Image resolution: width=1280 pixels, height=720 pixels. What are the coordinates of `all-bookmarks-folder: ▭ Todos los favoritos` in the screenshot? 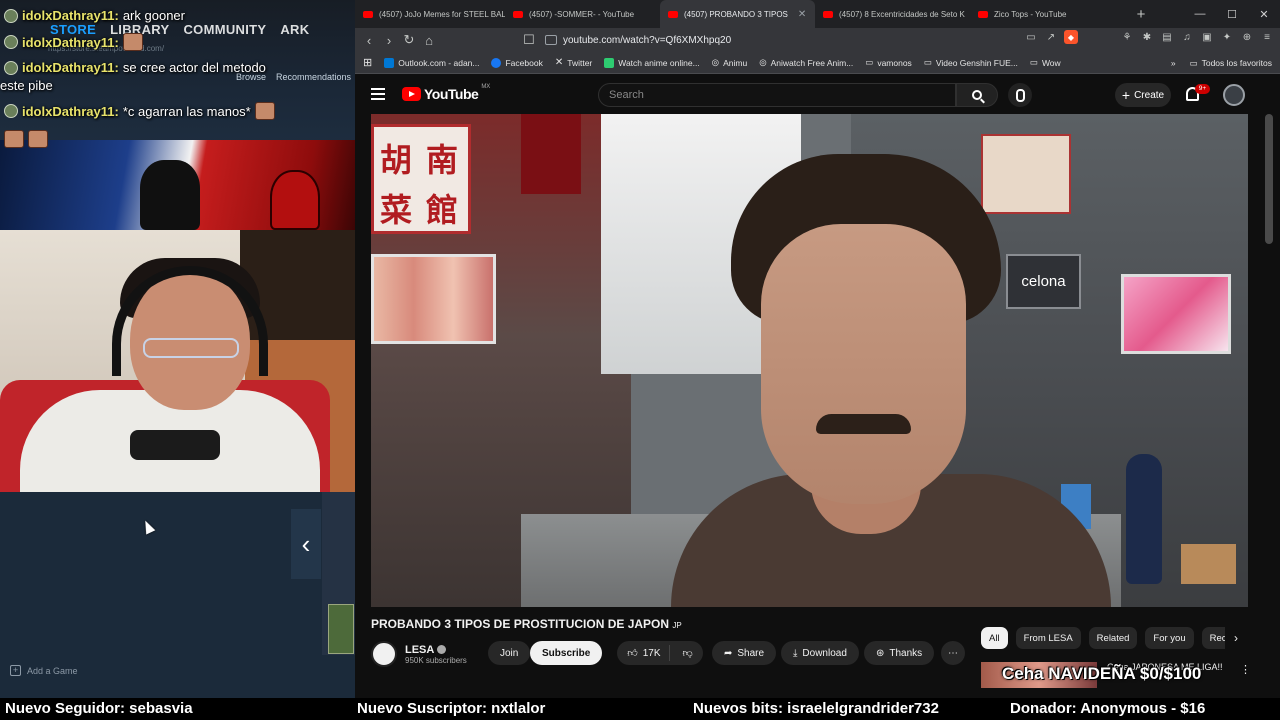 It's located at (1231, 63).